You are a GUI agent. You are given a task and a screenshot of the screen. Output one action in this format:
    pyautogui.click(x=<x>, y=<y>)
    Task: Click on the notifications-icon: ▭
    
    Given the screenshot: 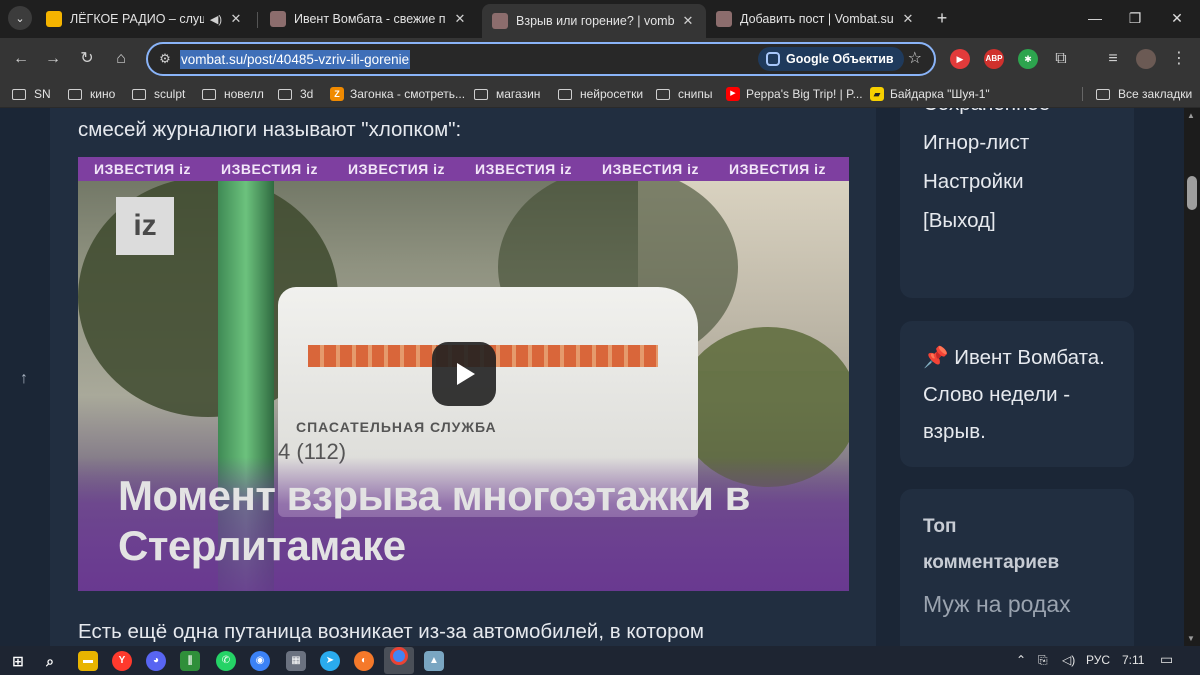 What is the action you would take?
    pyautogui.click(x=1166, y=659)
    